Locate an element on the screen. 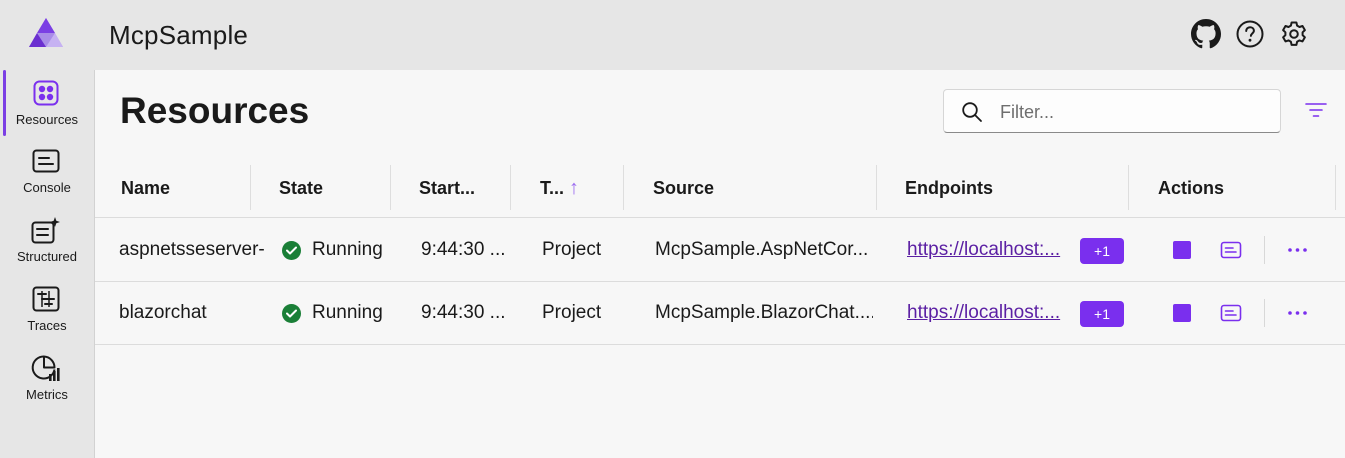  page-title: Resources is located at coordinates (215, 110).